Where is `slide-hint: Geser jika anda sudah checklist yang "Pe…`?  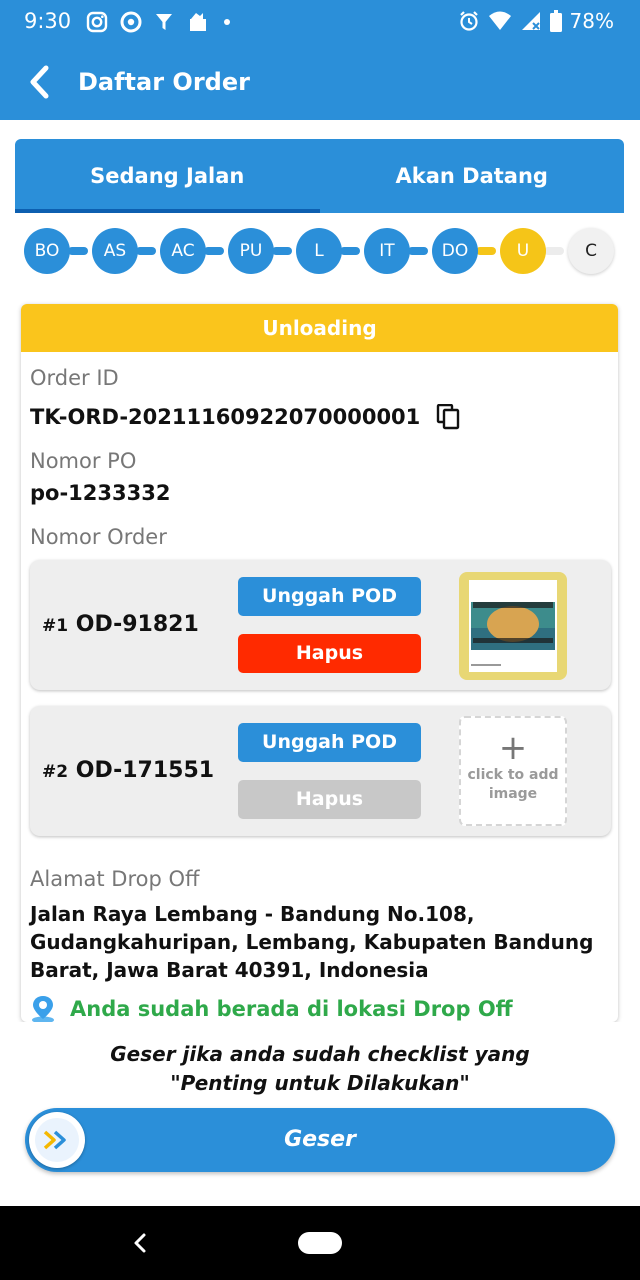 slide-hint: Geser jika anda sudah checklist yang "Pe… is located at coordinates (320, 1069).